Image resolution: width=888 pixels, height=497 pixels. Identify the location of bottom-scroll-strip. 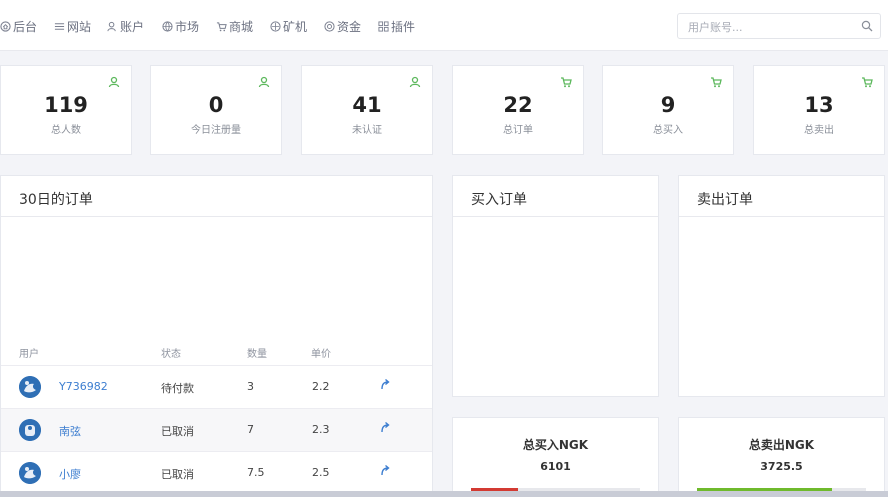
(444, 494).